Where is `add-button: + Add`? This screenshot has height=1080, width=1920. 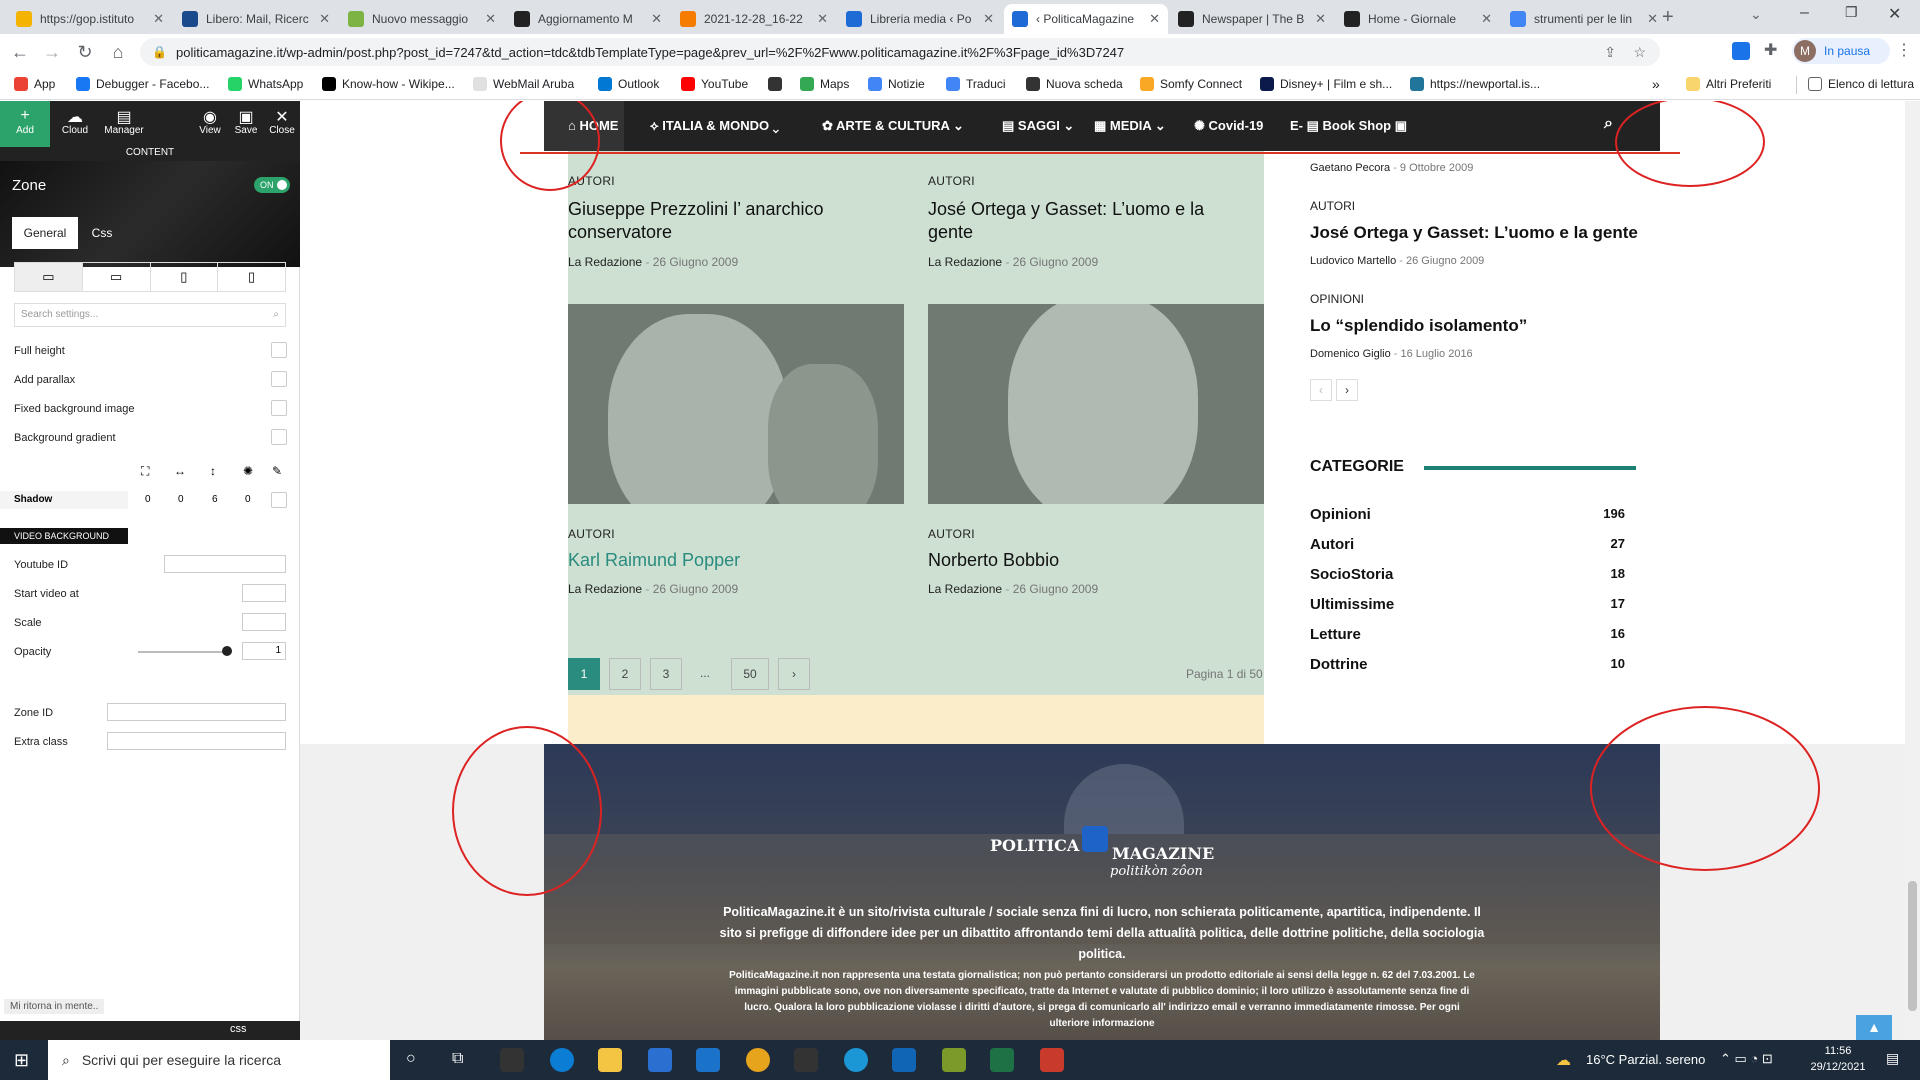 add-button: + Add is located at coordinates (25, 121).